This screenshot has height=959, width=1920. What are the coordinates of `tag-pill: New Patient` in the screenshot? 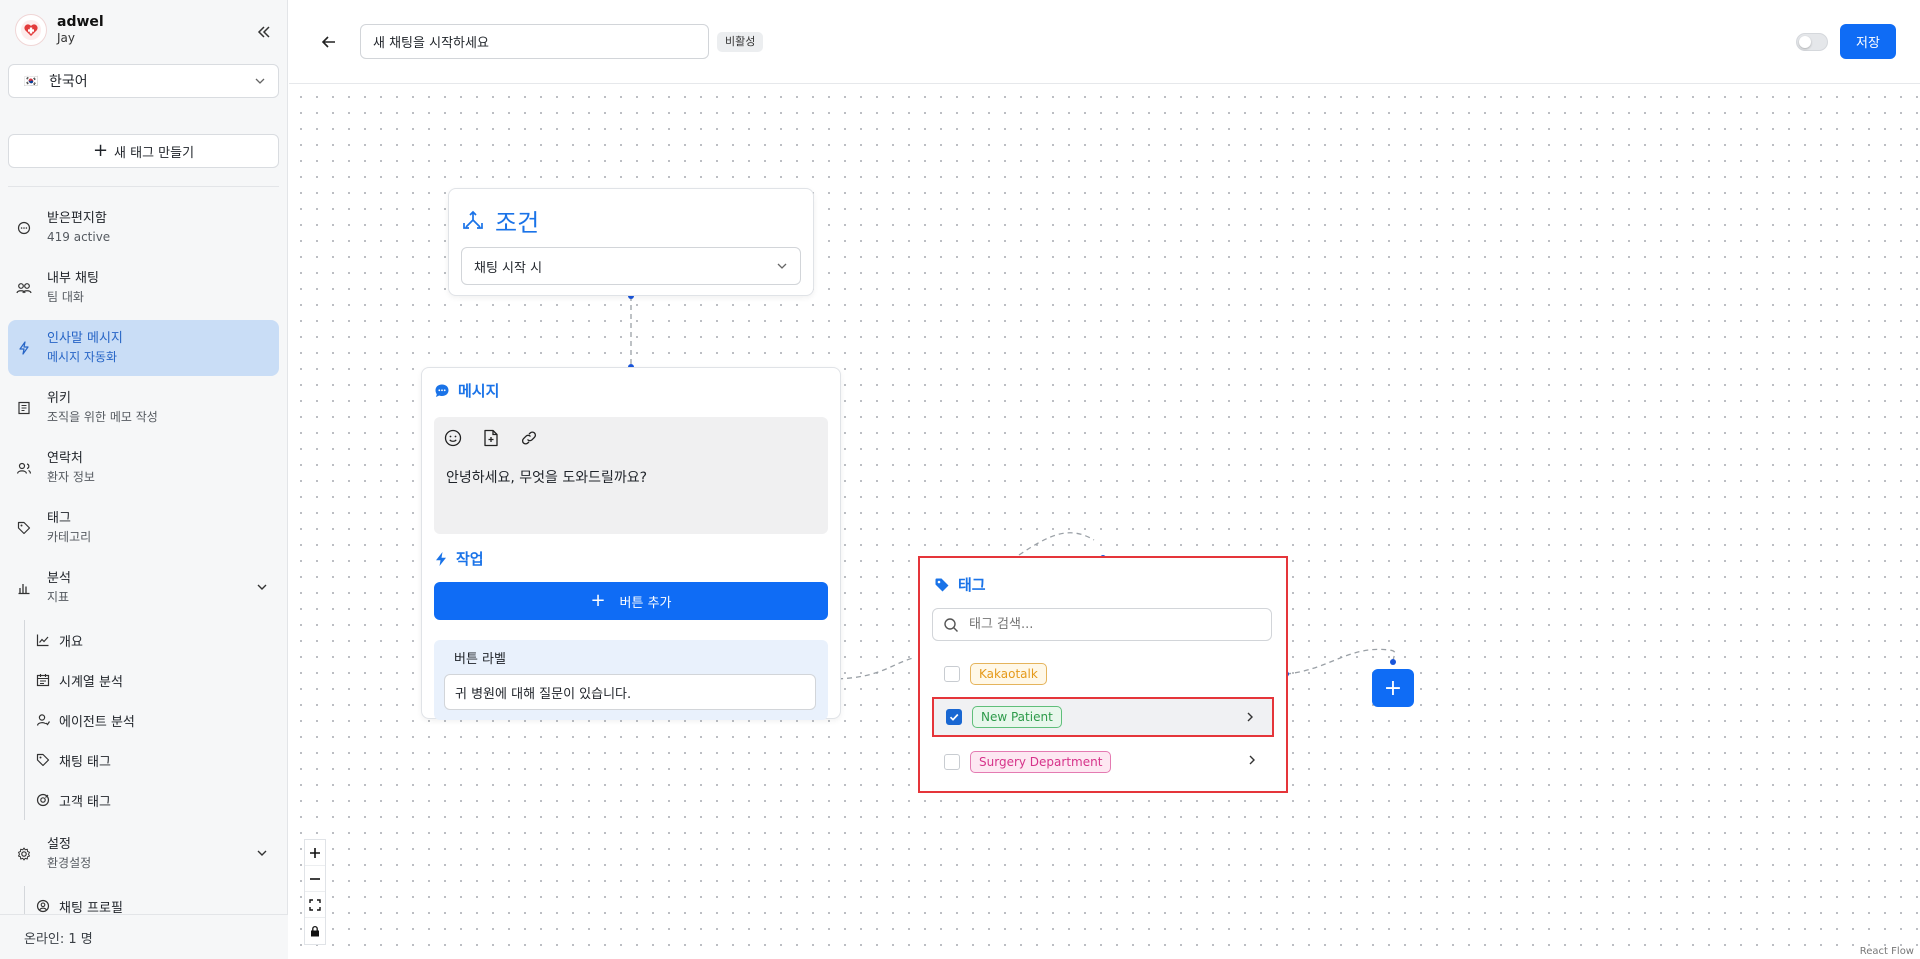 It's located at (1017, 717).